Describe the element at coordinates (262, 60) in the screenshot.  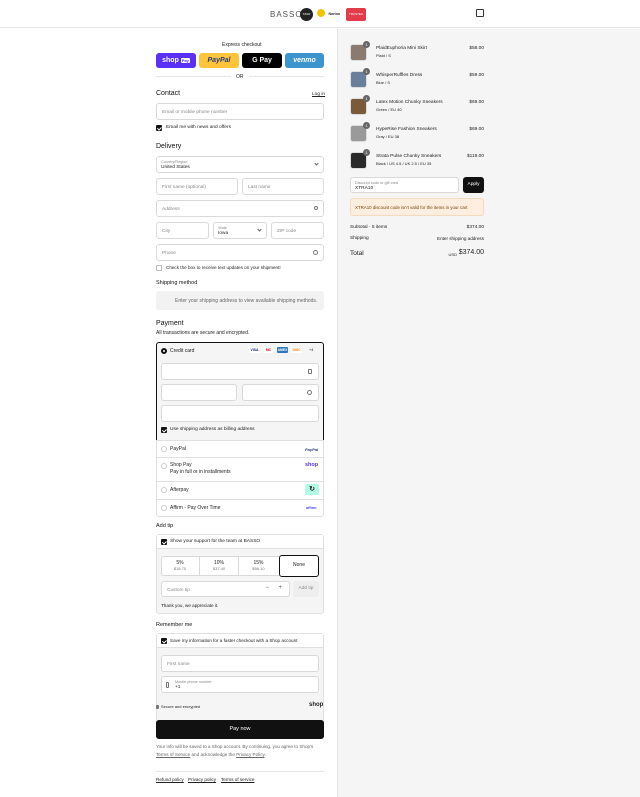
I see `gpay-button: G Pay` at that location.